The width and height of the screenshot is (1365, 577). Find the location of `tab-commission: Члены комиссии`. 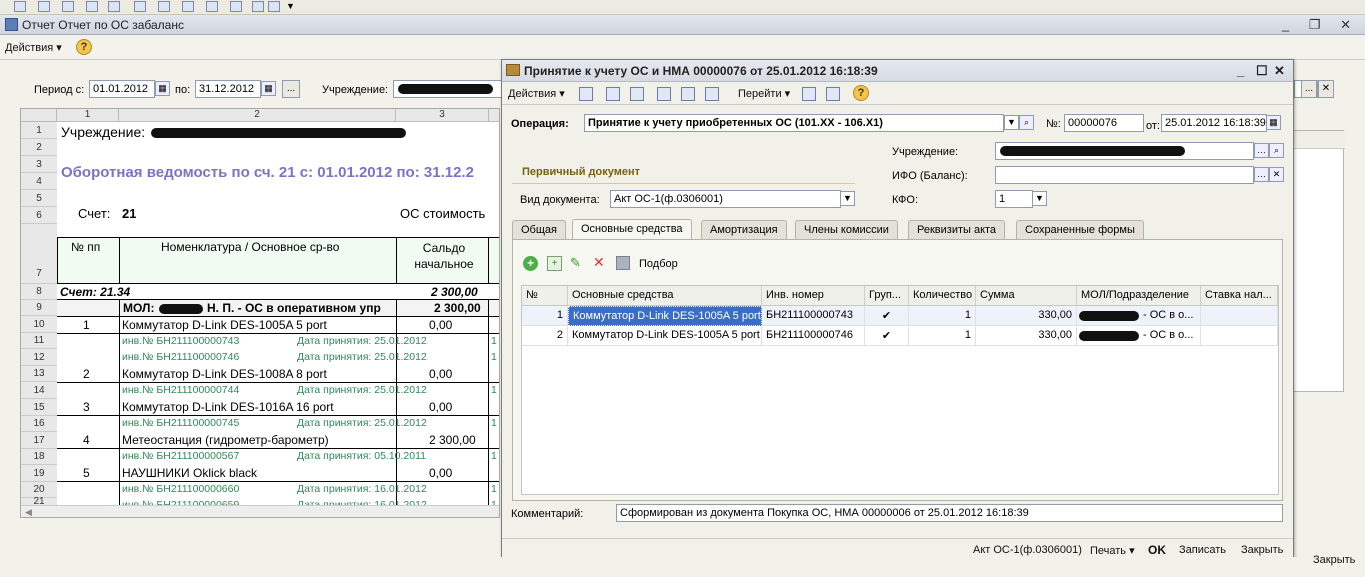

tab-commission: Члены комиссии is located at coordinates (846, 229).